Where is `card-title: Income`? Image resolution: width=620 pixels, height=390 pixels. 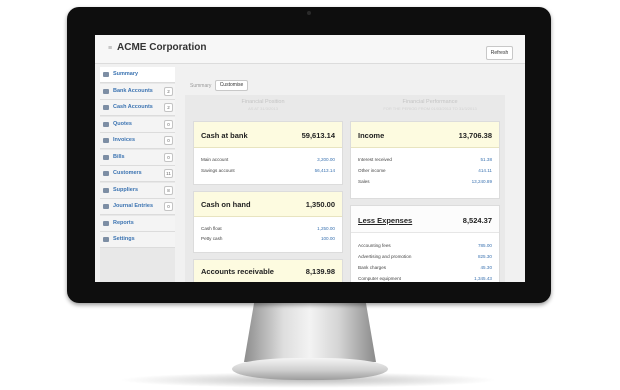 card-title: Income is located at coordinates (371, 135).